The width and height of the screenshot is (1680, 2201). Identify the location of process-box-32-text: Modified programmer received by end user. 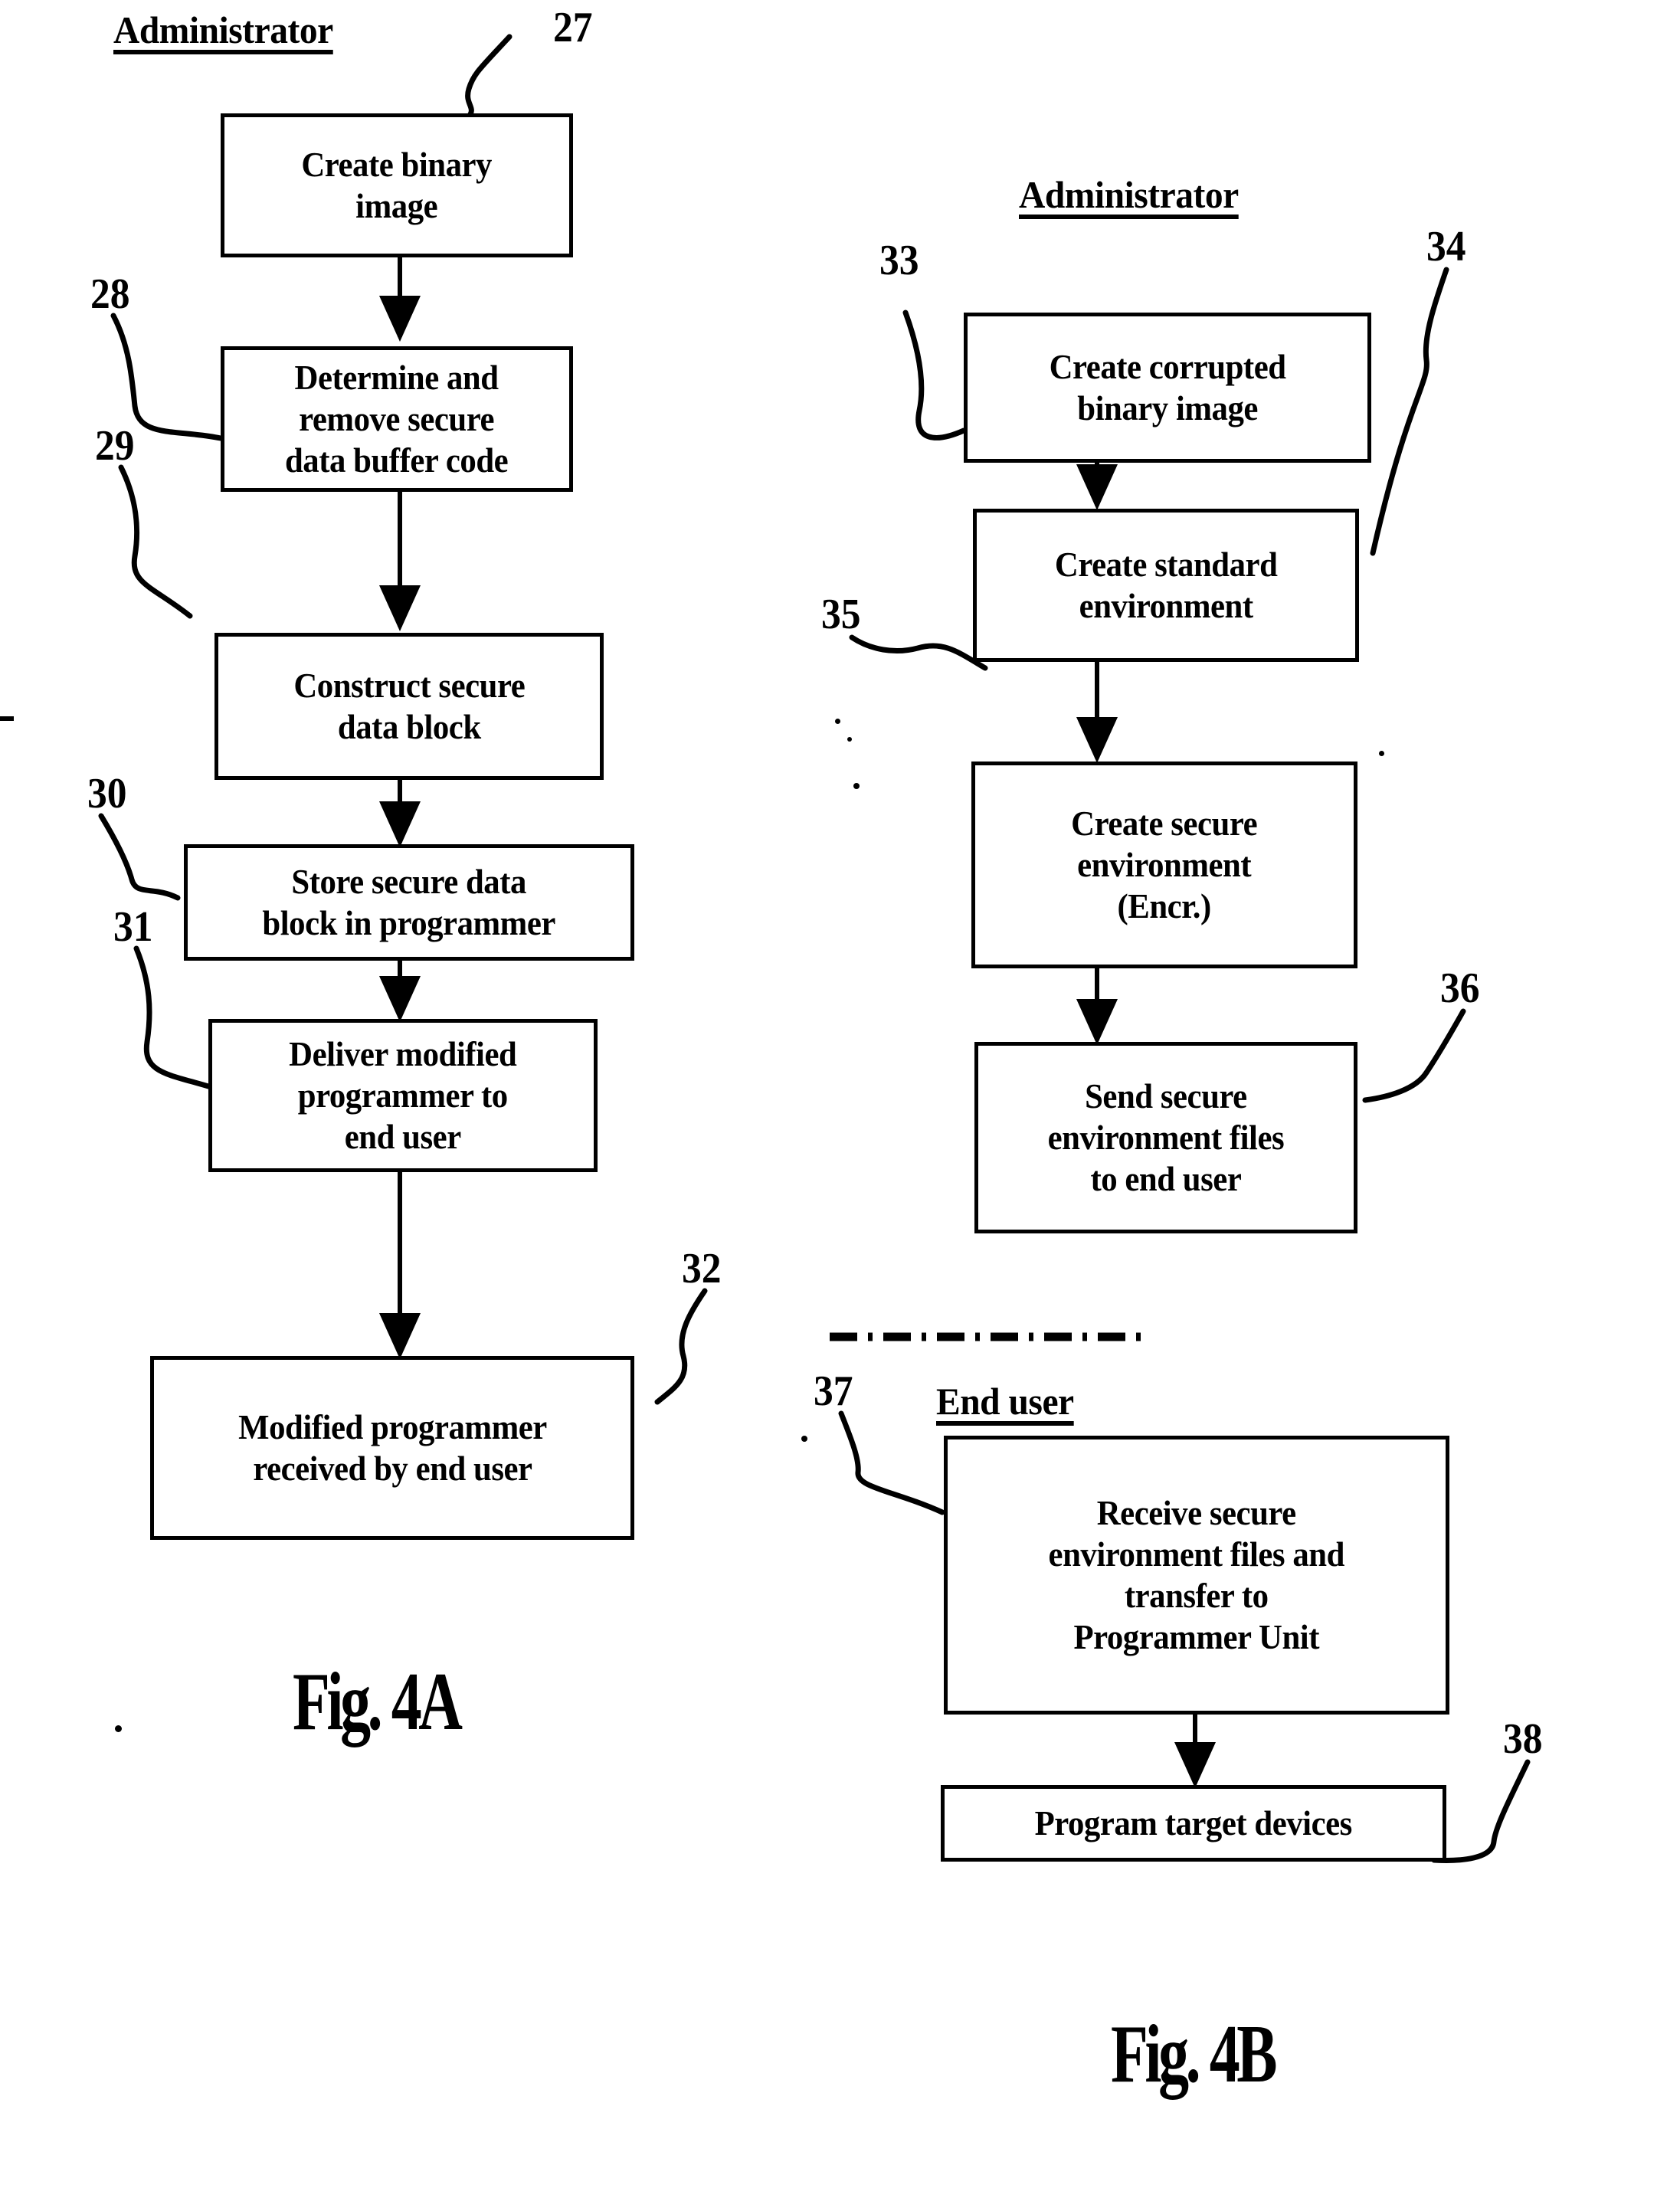
(392, 1447).